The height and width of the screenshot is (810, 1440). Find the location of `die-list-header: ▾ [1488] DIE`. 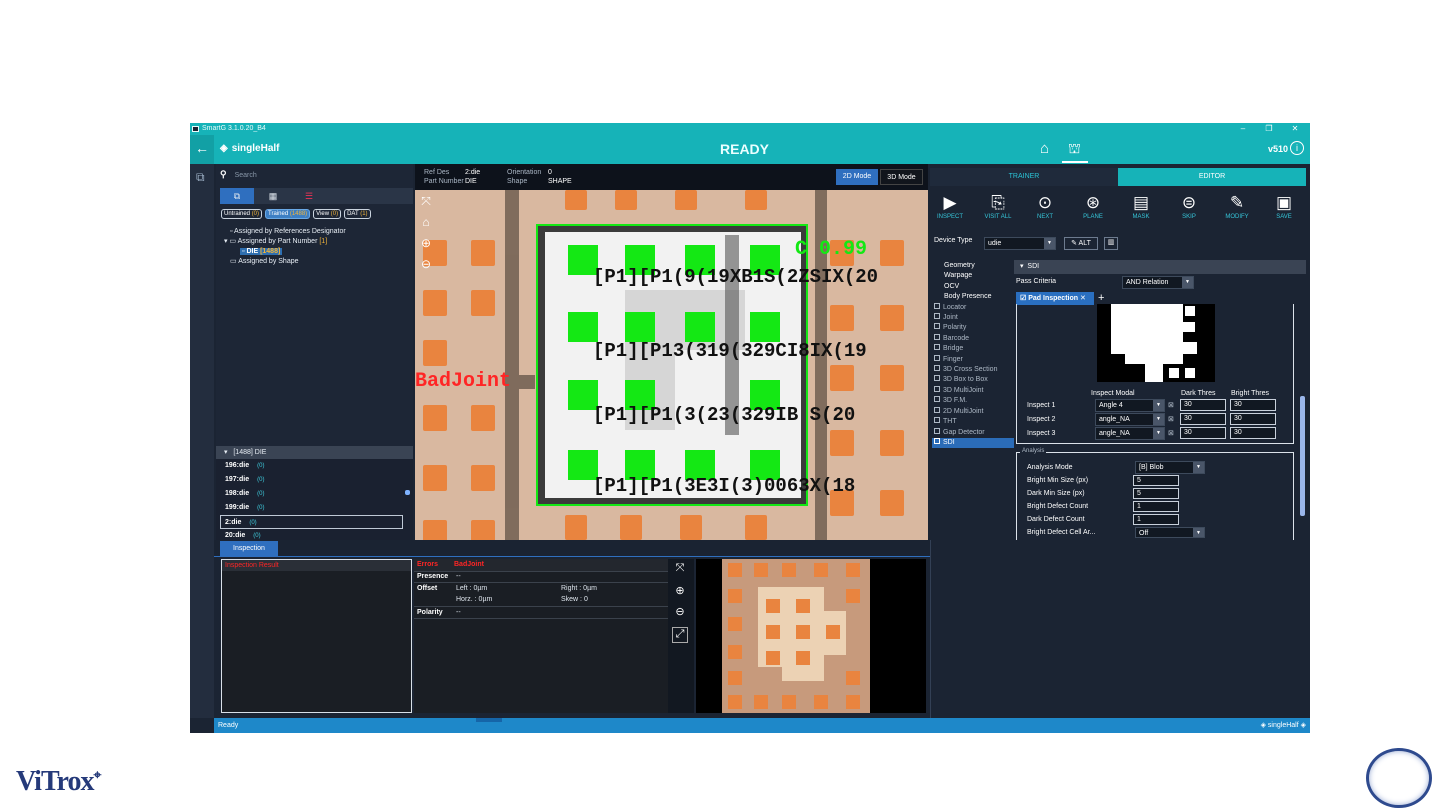

die-list-header: ▾ [1488] DIE is located at coordinates (314, 452).